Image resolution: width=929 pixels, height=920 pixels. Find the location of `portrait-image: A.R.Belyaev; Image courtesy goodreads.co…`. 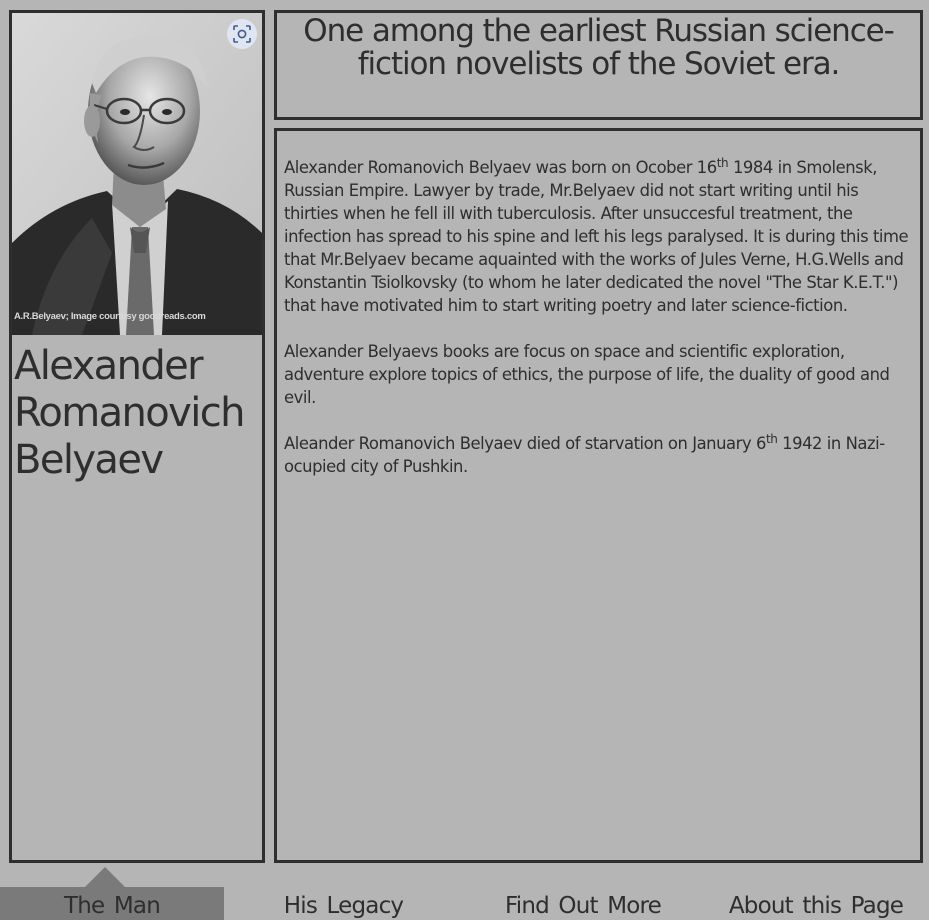

portrait-image: A.R.Belyaev; Image courtesy goodreads.co… is located at coordinates (137, 174).